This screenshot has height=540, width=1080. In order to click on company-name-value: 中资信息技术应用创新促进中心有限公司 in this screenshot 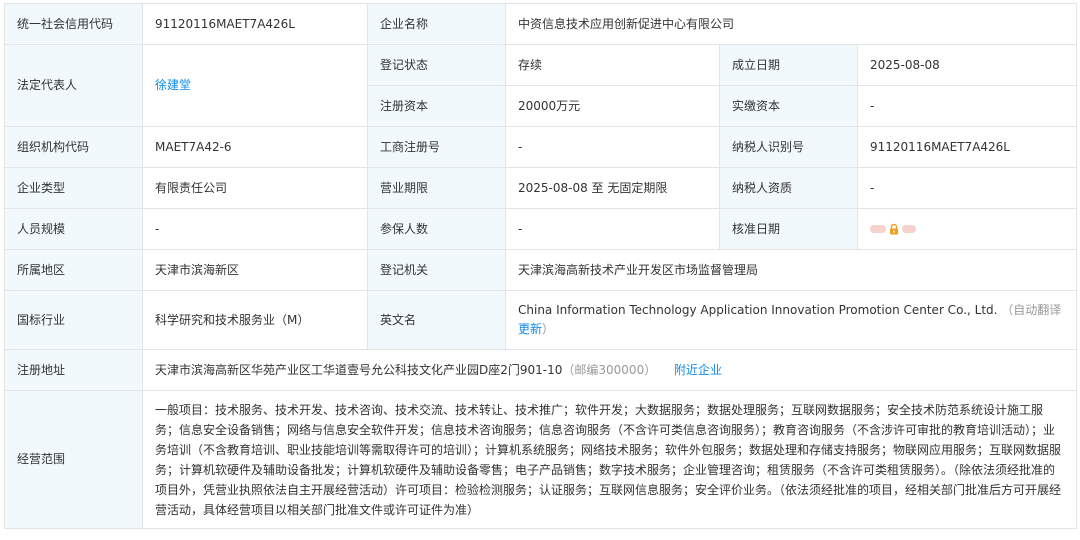, I will do `click(791, 24)`.